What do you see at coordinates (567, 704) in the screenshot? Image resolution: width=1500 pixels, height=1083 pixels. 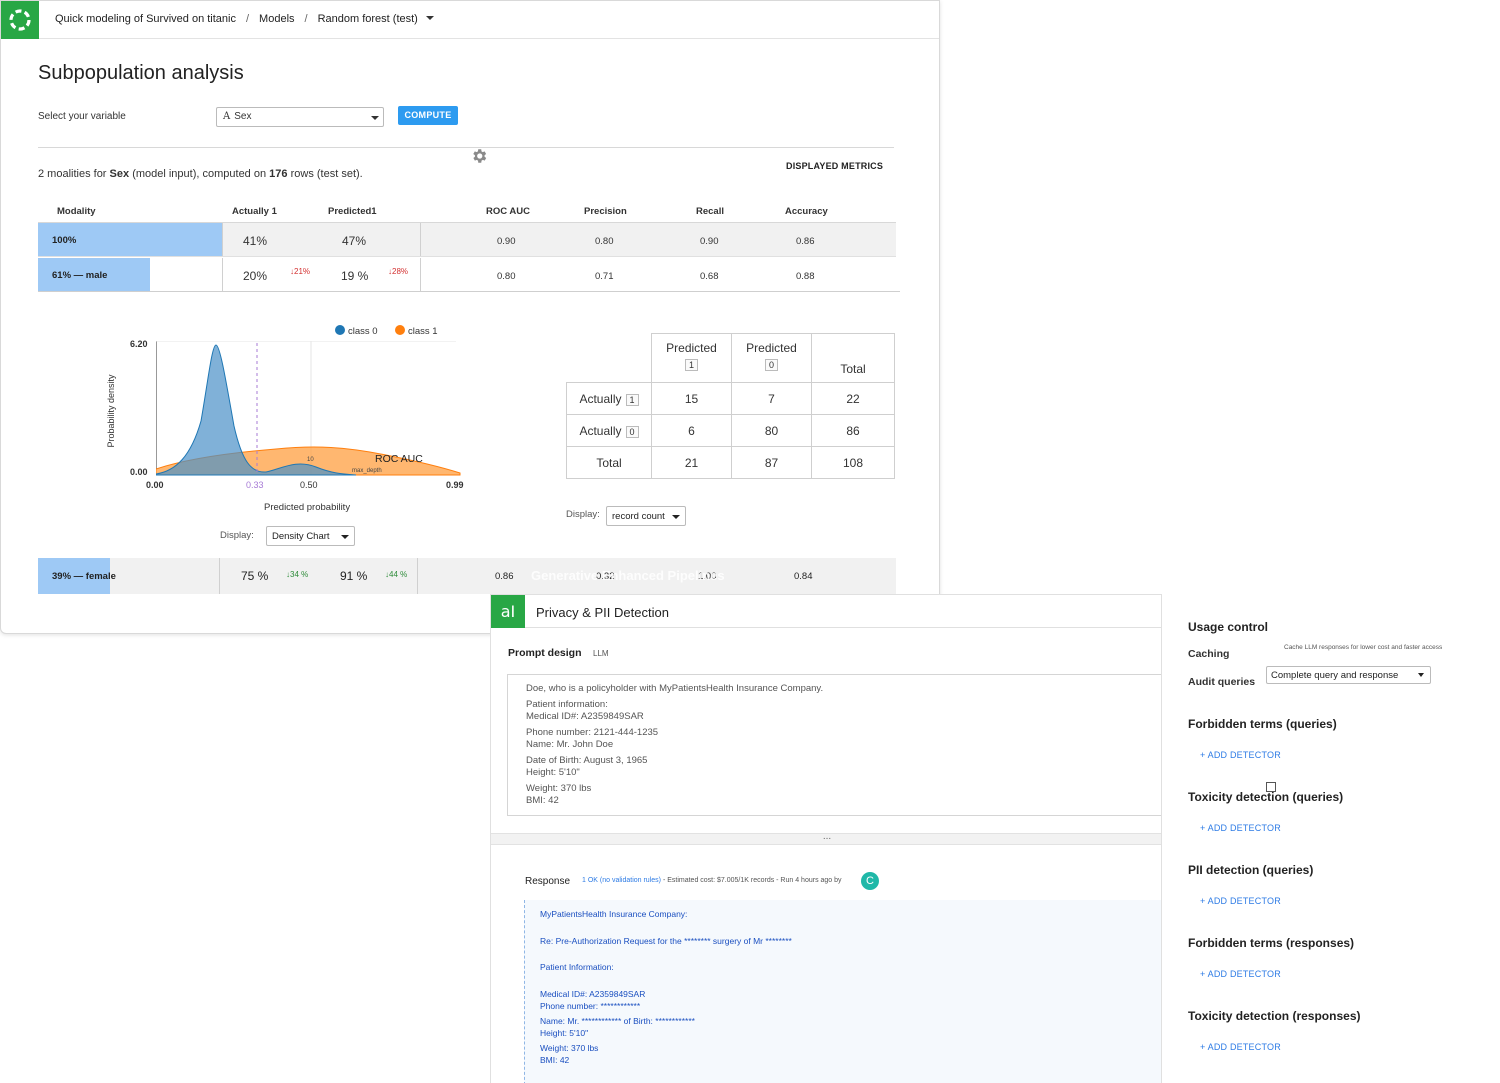 I see `prompt-line: Patient information:` at bounding box center [567, 704].